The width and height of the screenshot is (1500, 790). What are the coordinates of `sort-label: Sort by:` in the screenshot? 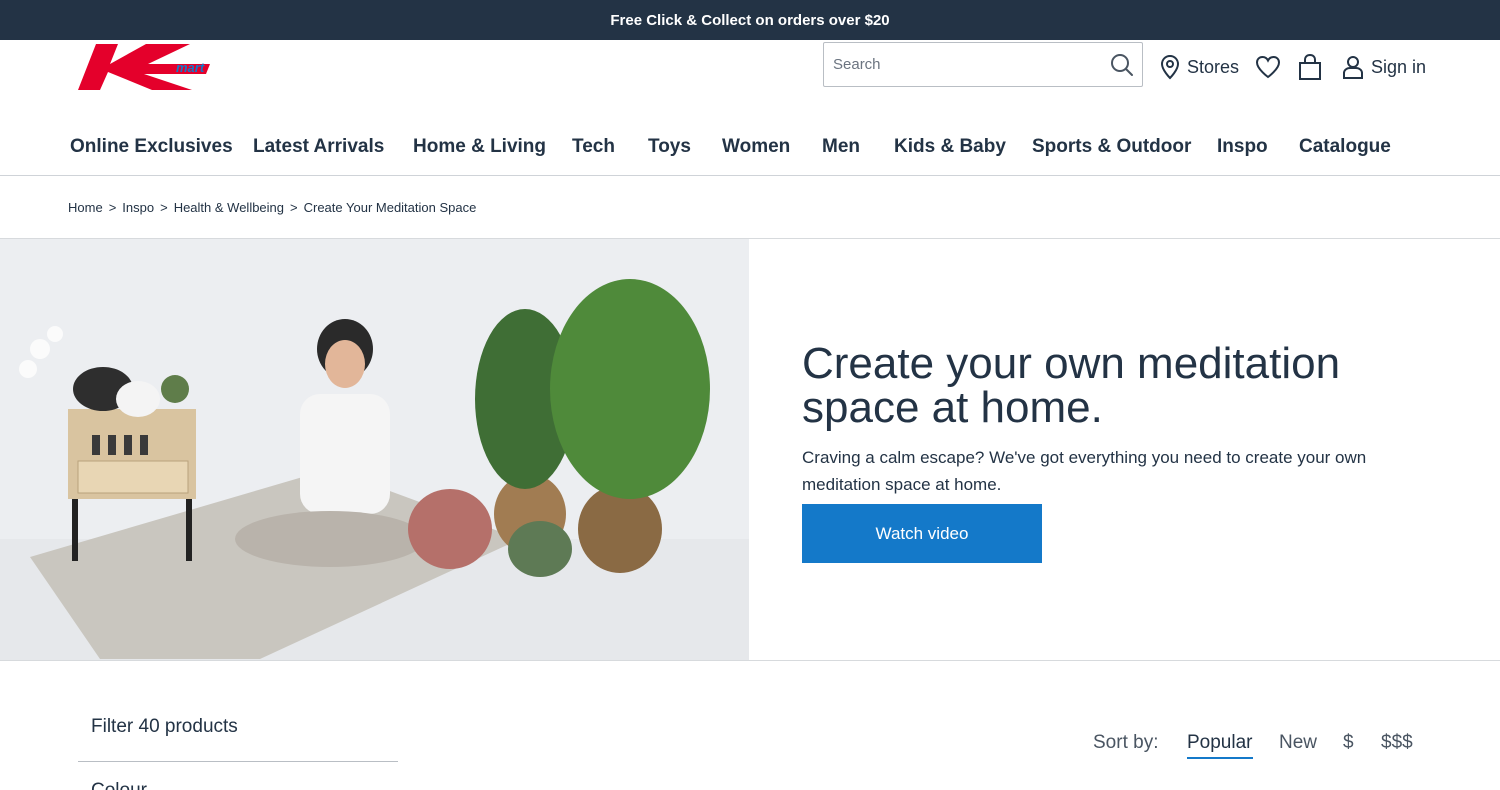 It's located at (1126, 742).